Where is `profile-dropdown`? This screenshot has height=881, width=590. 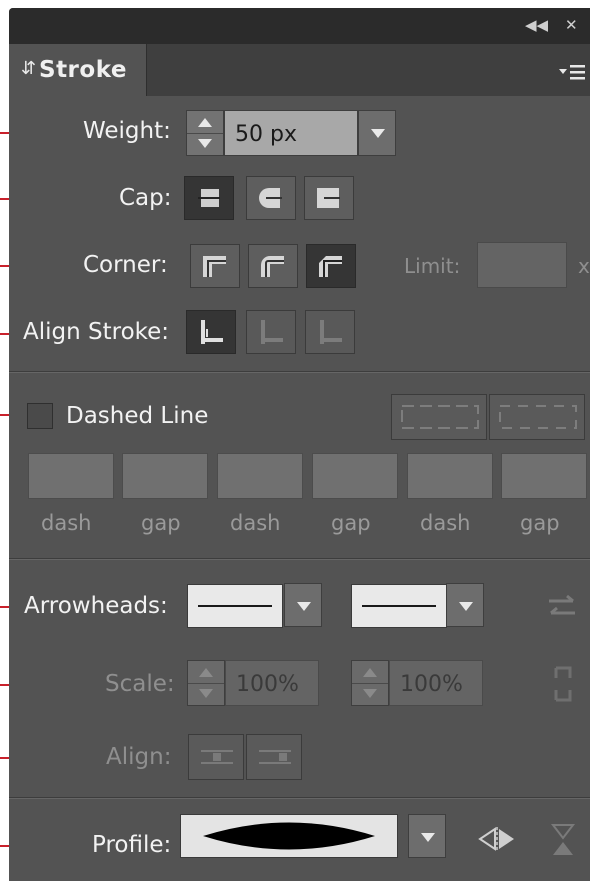
profile-dropdown is located at coordinates (427, 836).